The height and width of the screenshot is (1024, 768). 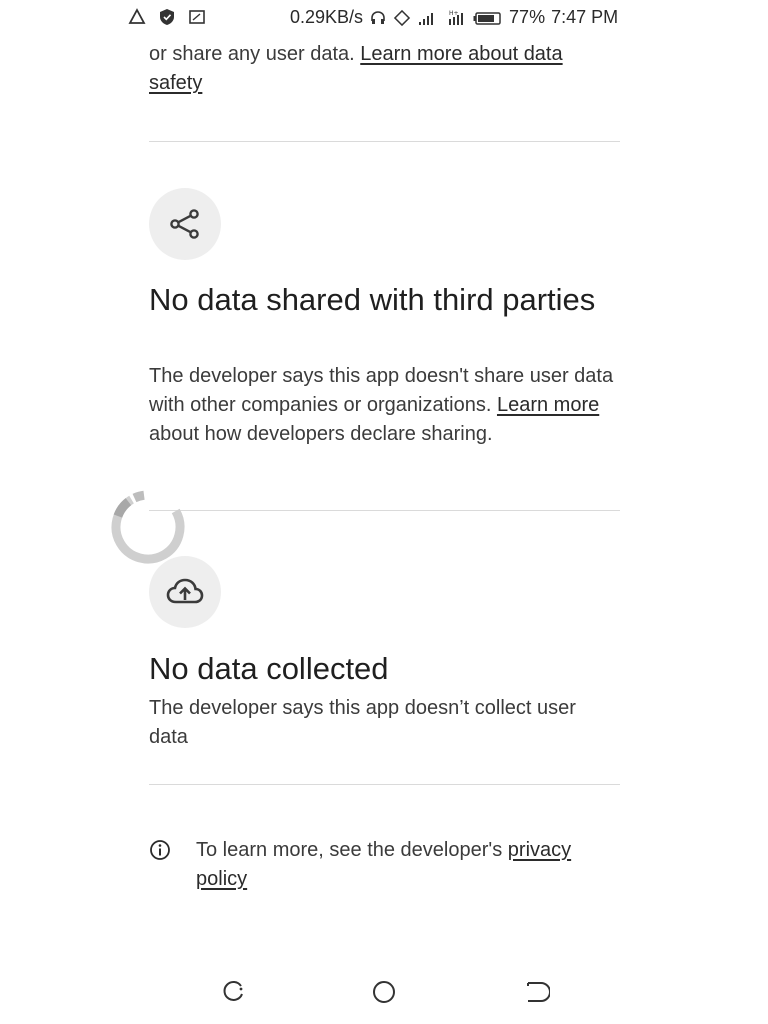 What do you see at coordinates (402, 17) in the screenshot?
I see `rotate-icon` at bounding box center [402, 17].